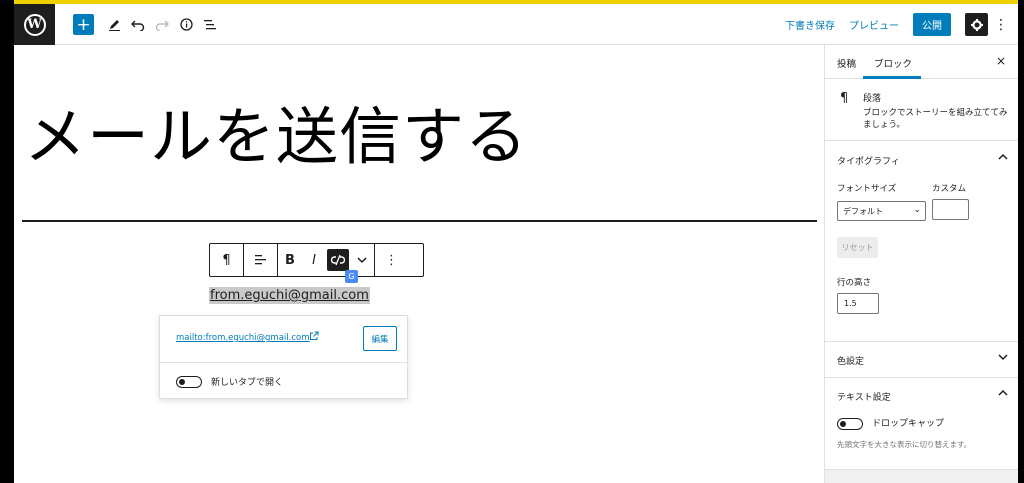  What do you see at coordinates (276, 131) in the screenshot?
I see `post-title: メールを送信する` at bounding box center [276, 131].